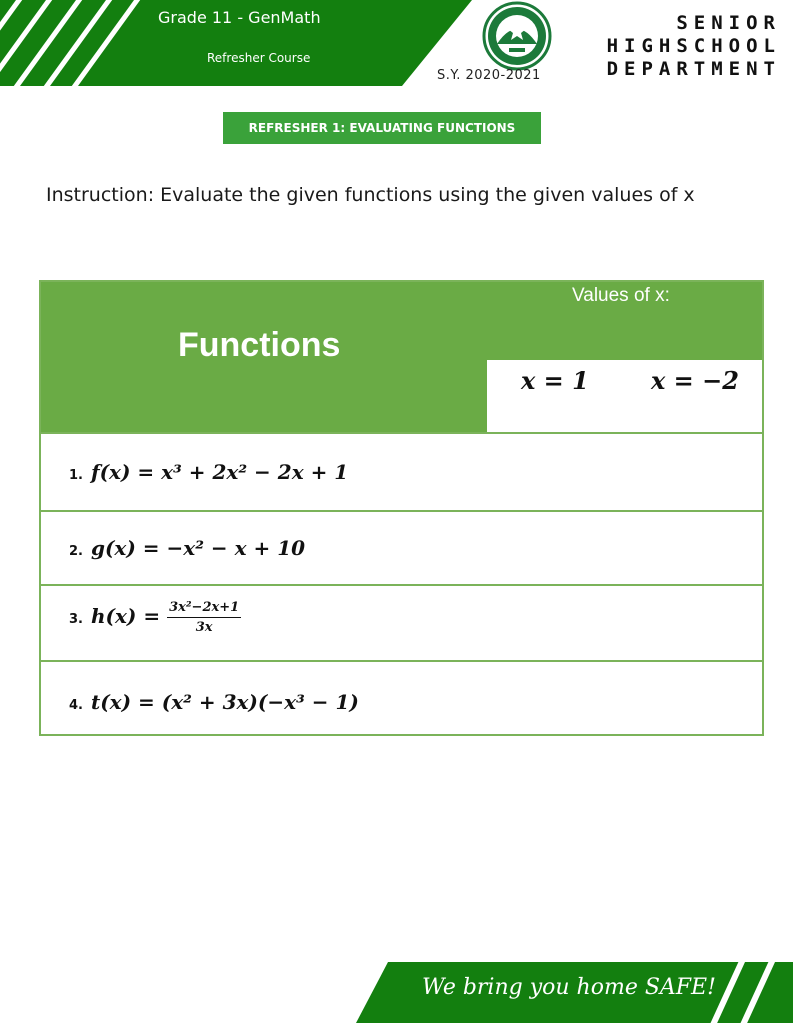 This screenshot has width=793, height=1024. Describe the element at coordinates (401, 622) in the screenshot. I see `table-row: 3. h(x) = 3x²−2x+1 3x` at that location.